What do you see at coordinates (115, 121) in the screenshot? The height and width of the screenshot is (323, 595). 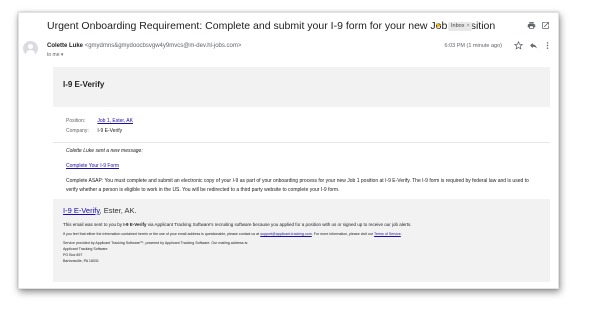 I see `position-link: Job 1, Ester, AK` at bounding box center [115, 121].